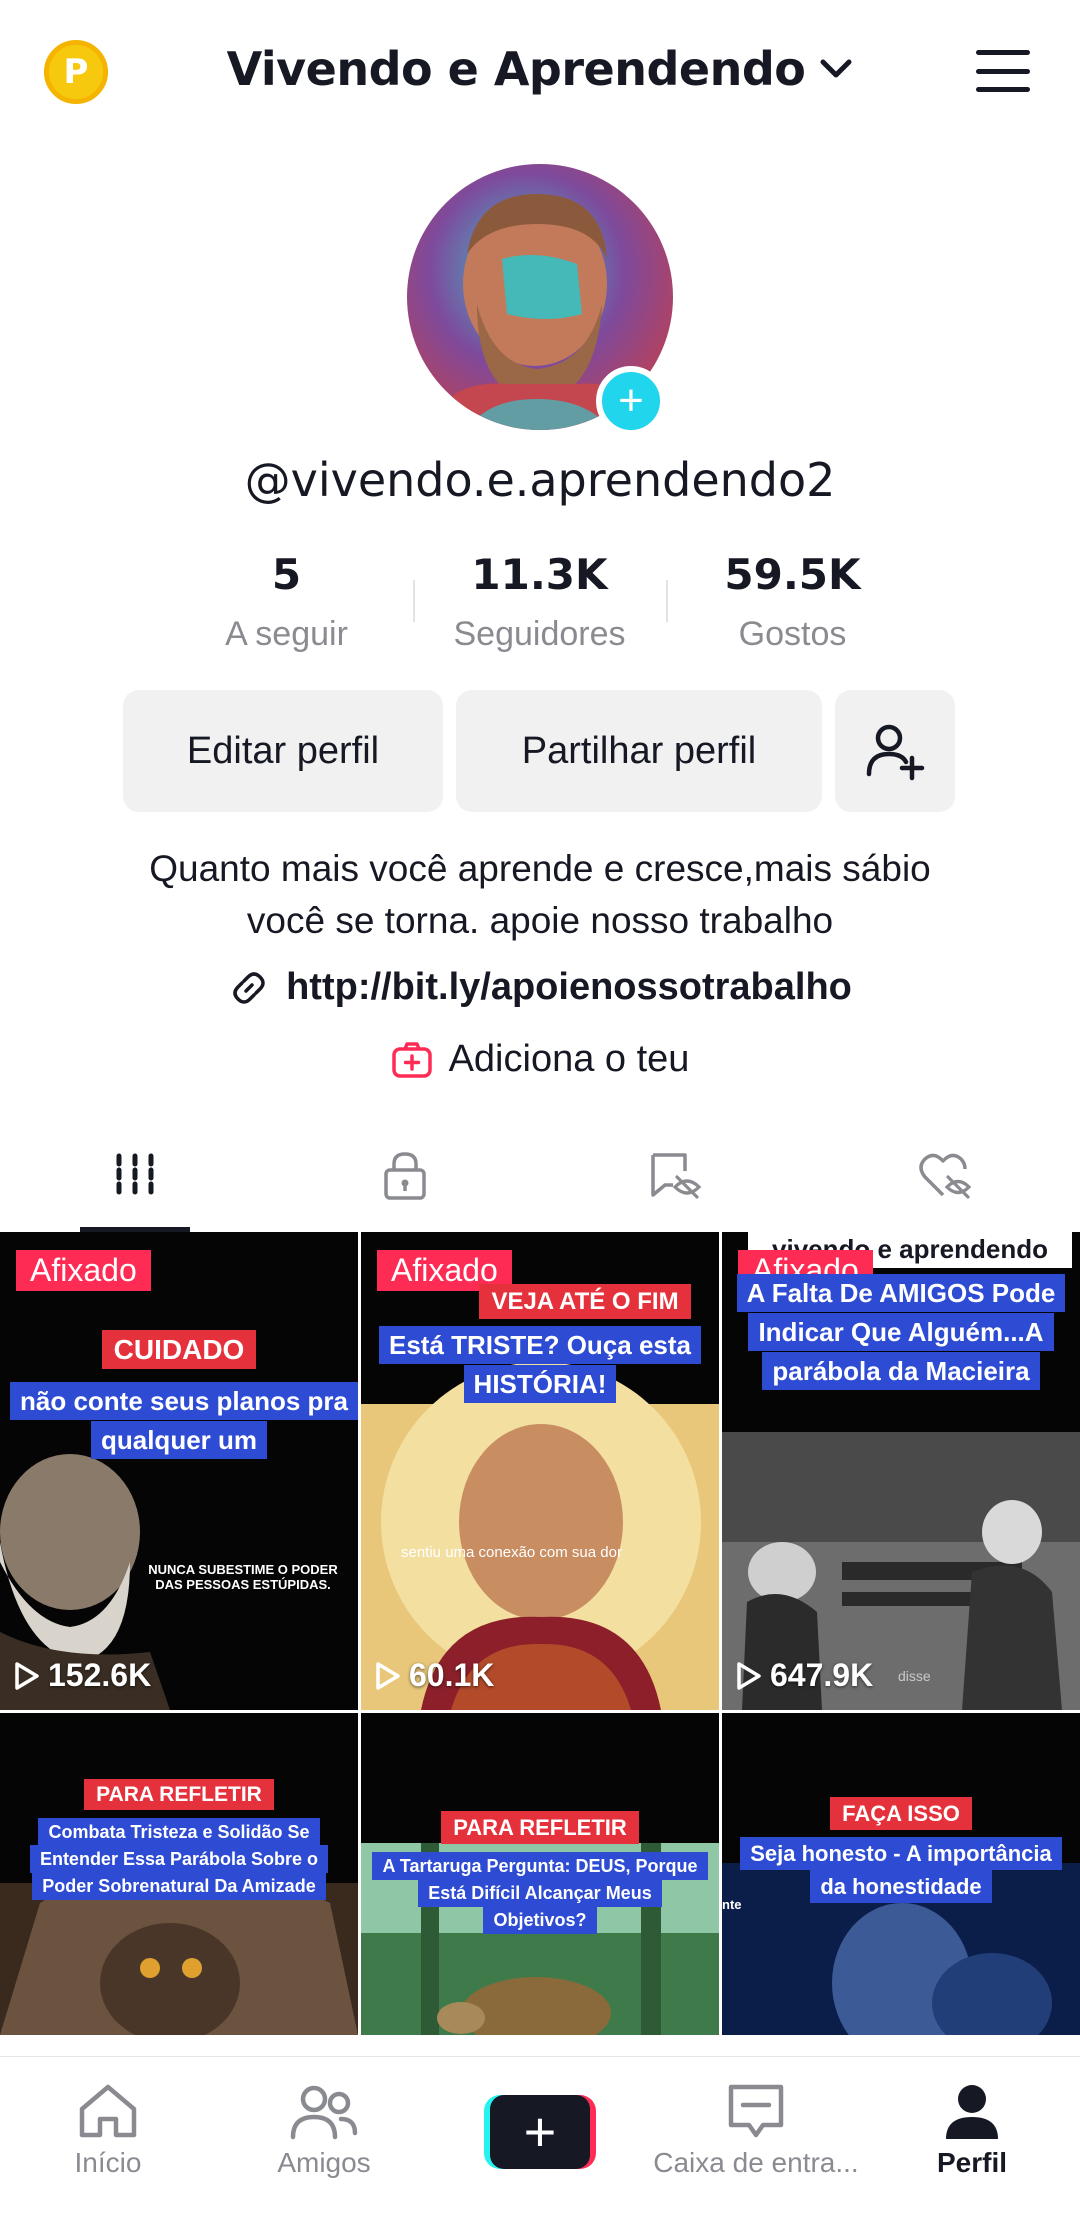  Describe the element at coordinates (249, 987) in the screenshot. I see `link-icon` at that location.